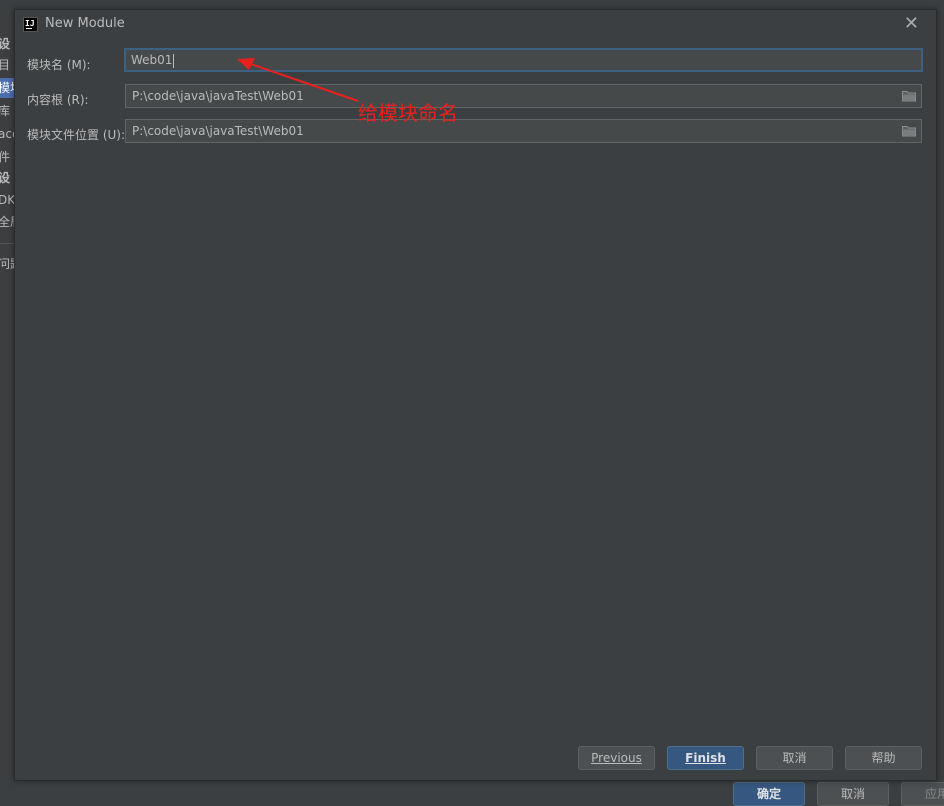  I want to click on content-root-input: P:\code\java\javaTest\Web01, so click(523, 96).